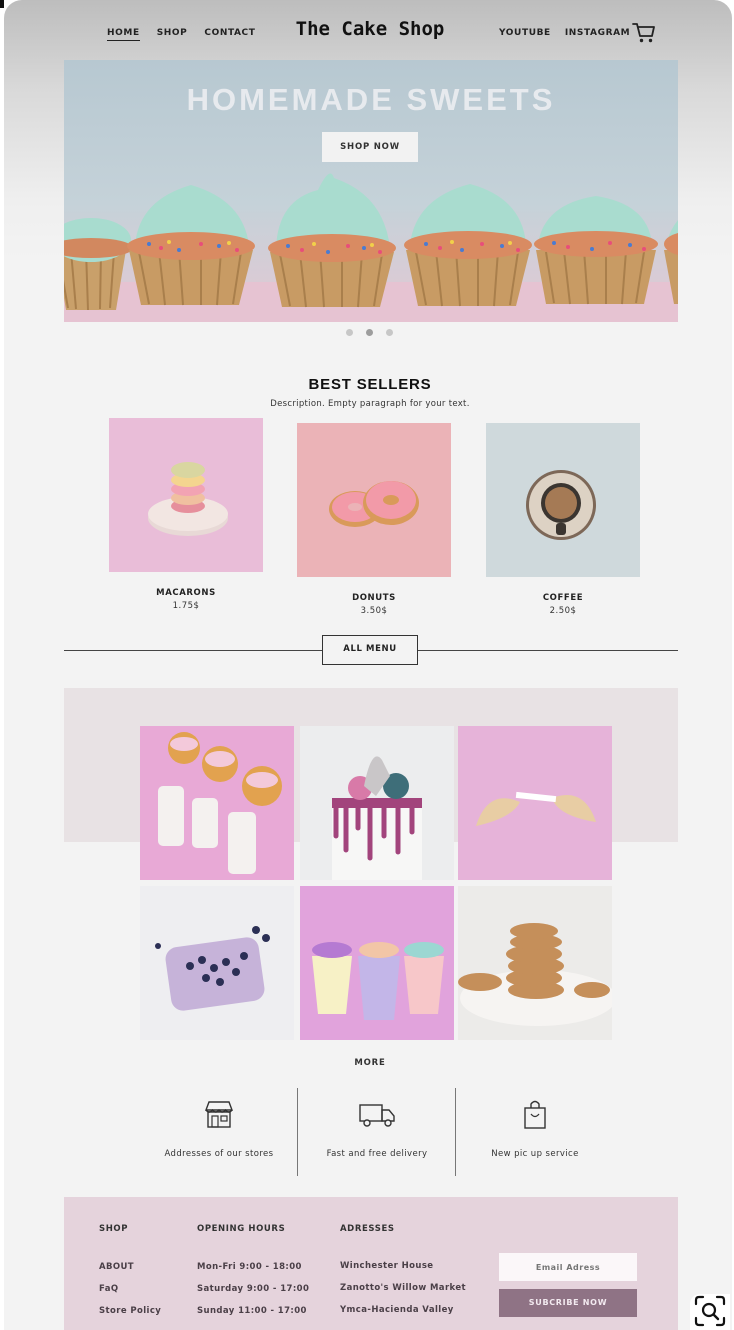 The image size is (734, 1330). Describe the element at coordinates (374, 598) in the screenshot. I see `product-name: DONUTS` at that location.